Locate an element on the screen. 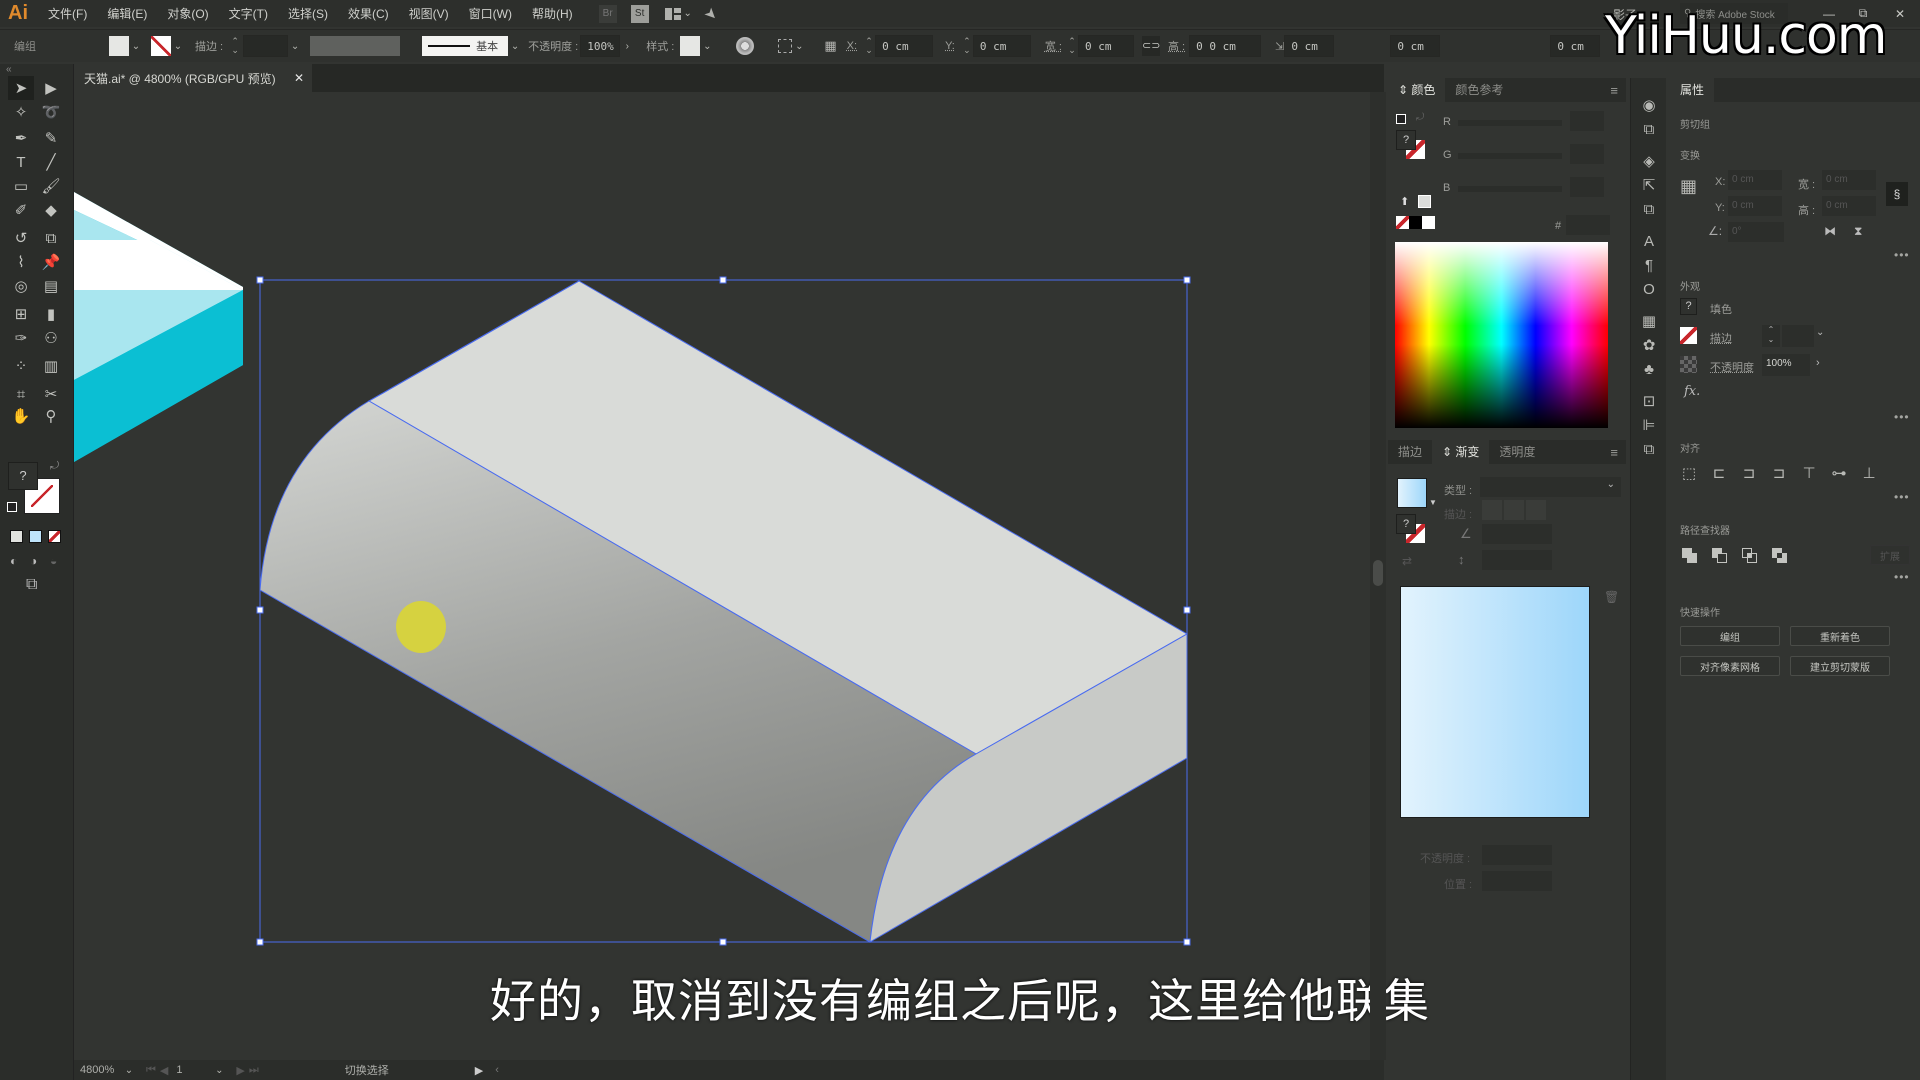  reverse-gradient-icon: ⇄ is located at coordinates (1407, 561).